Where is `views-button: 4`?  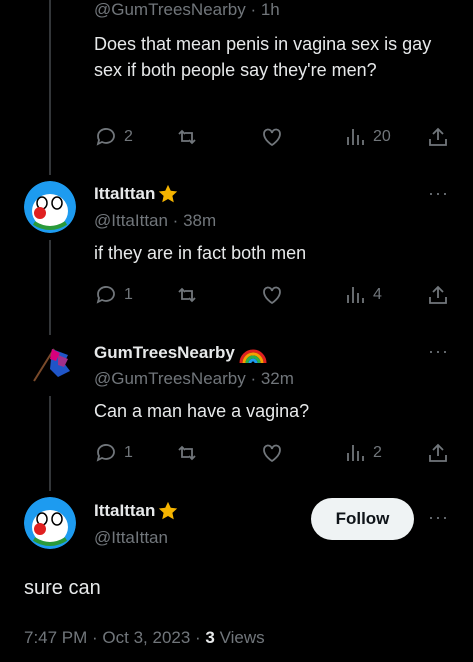
views-button: 4 is located at coordinates (362, 295).